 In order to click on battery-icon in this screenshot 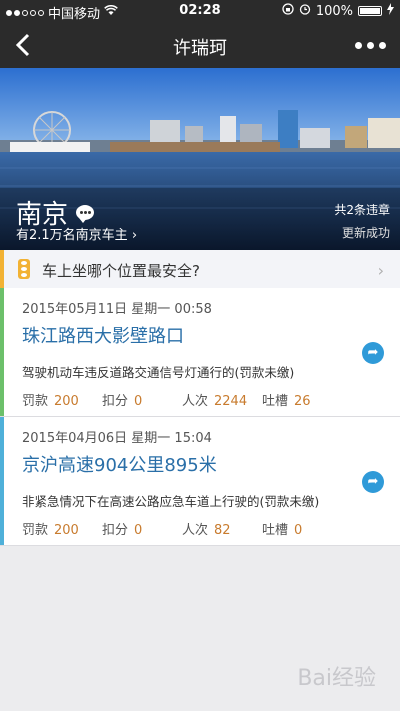, I will do `click(370, 11)`.